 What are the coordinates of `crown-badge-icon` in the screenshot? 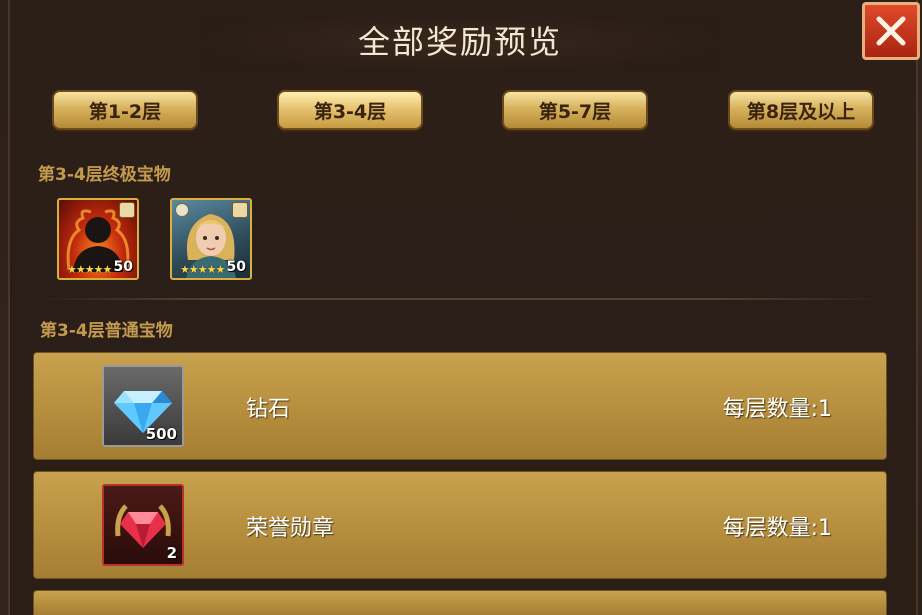 It's located at (182, 210).